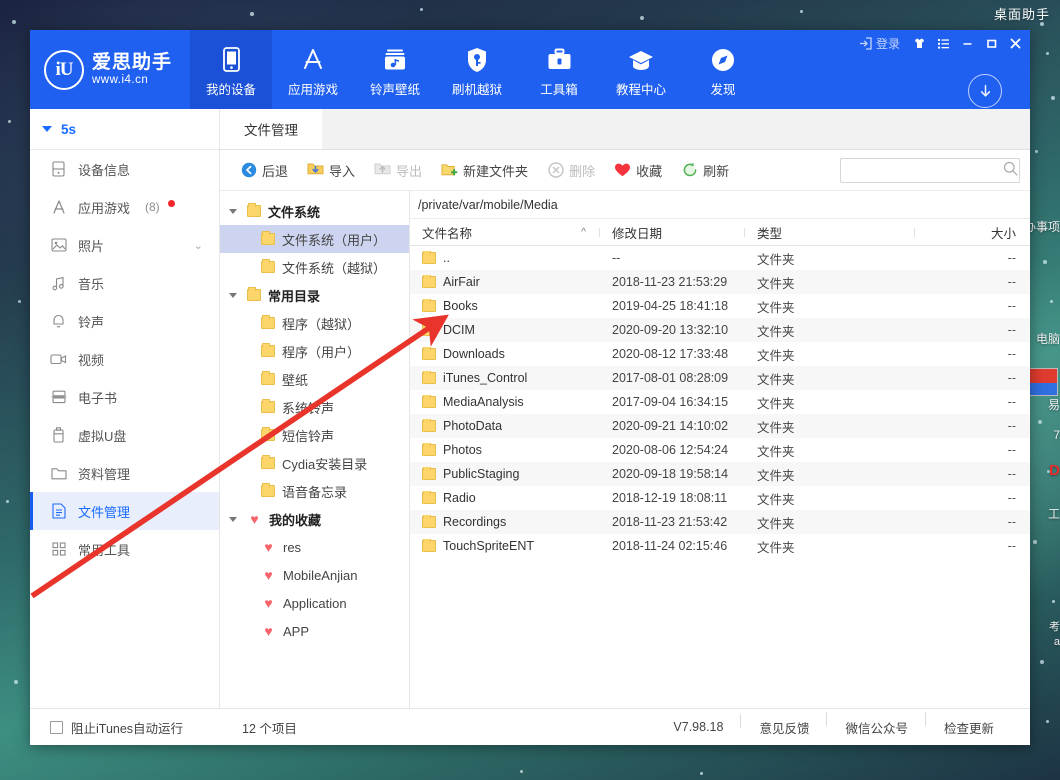  I want to click on tab-file-management: 文件管理, so click(271, 128).